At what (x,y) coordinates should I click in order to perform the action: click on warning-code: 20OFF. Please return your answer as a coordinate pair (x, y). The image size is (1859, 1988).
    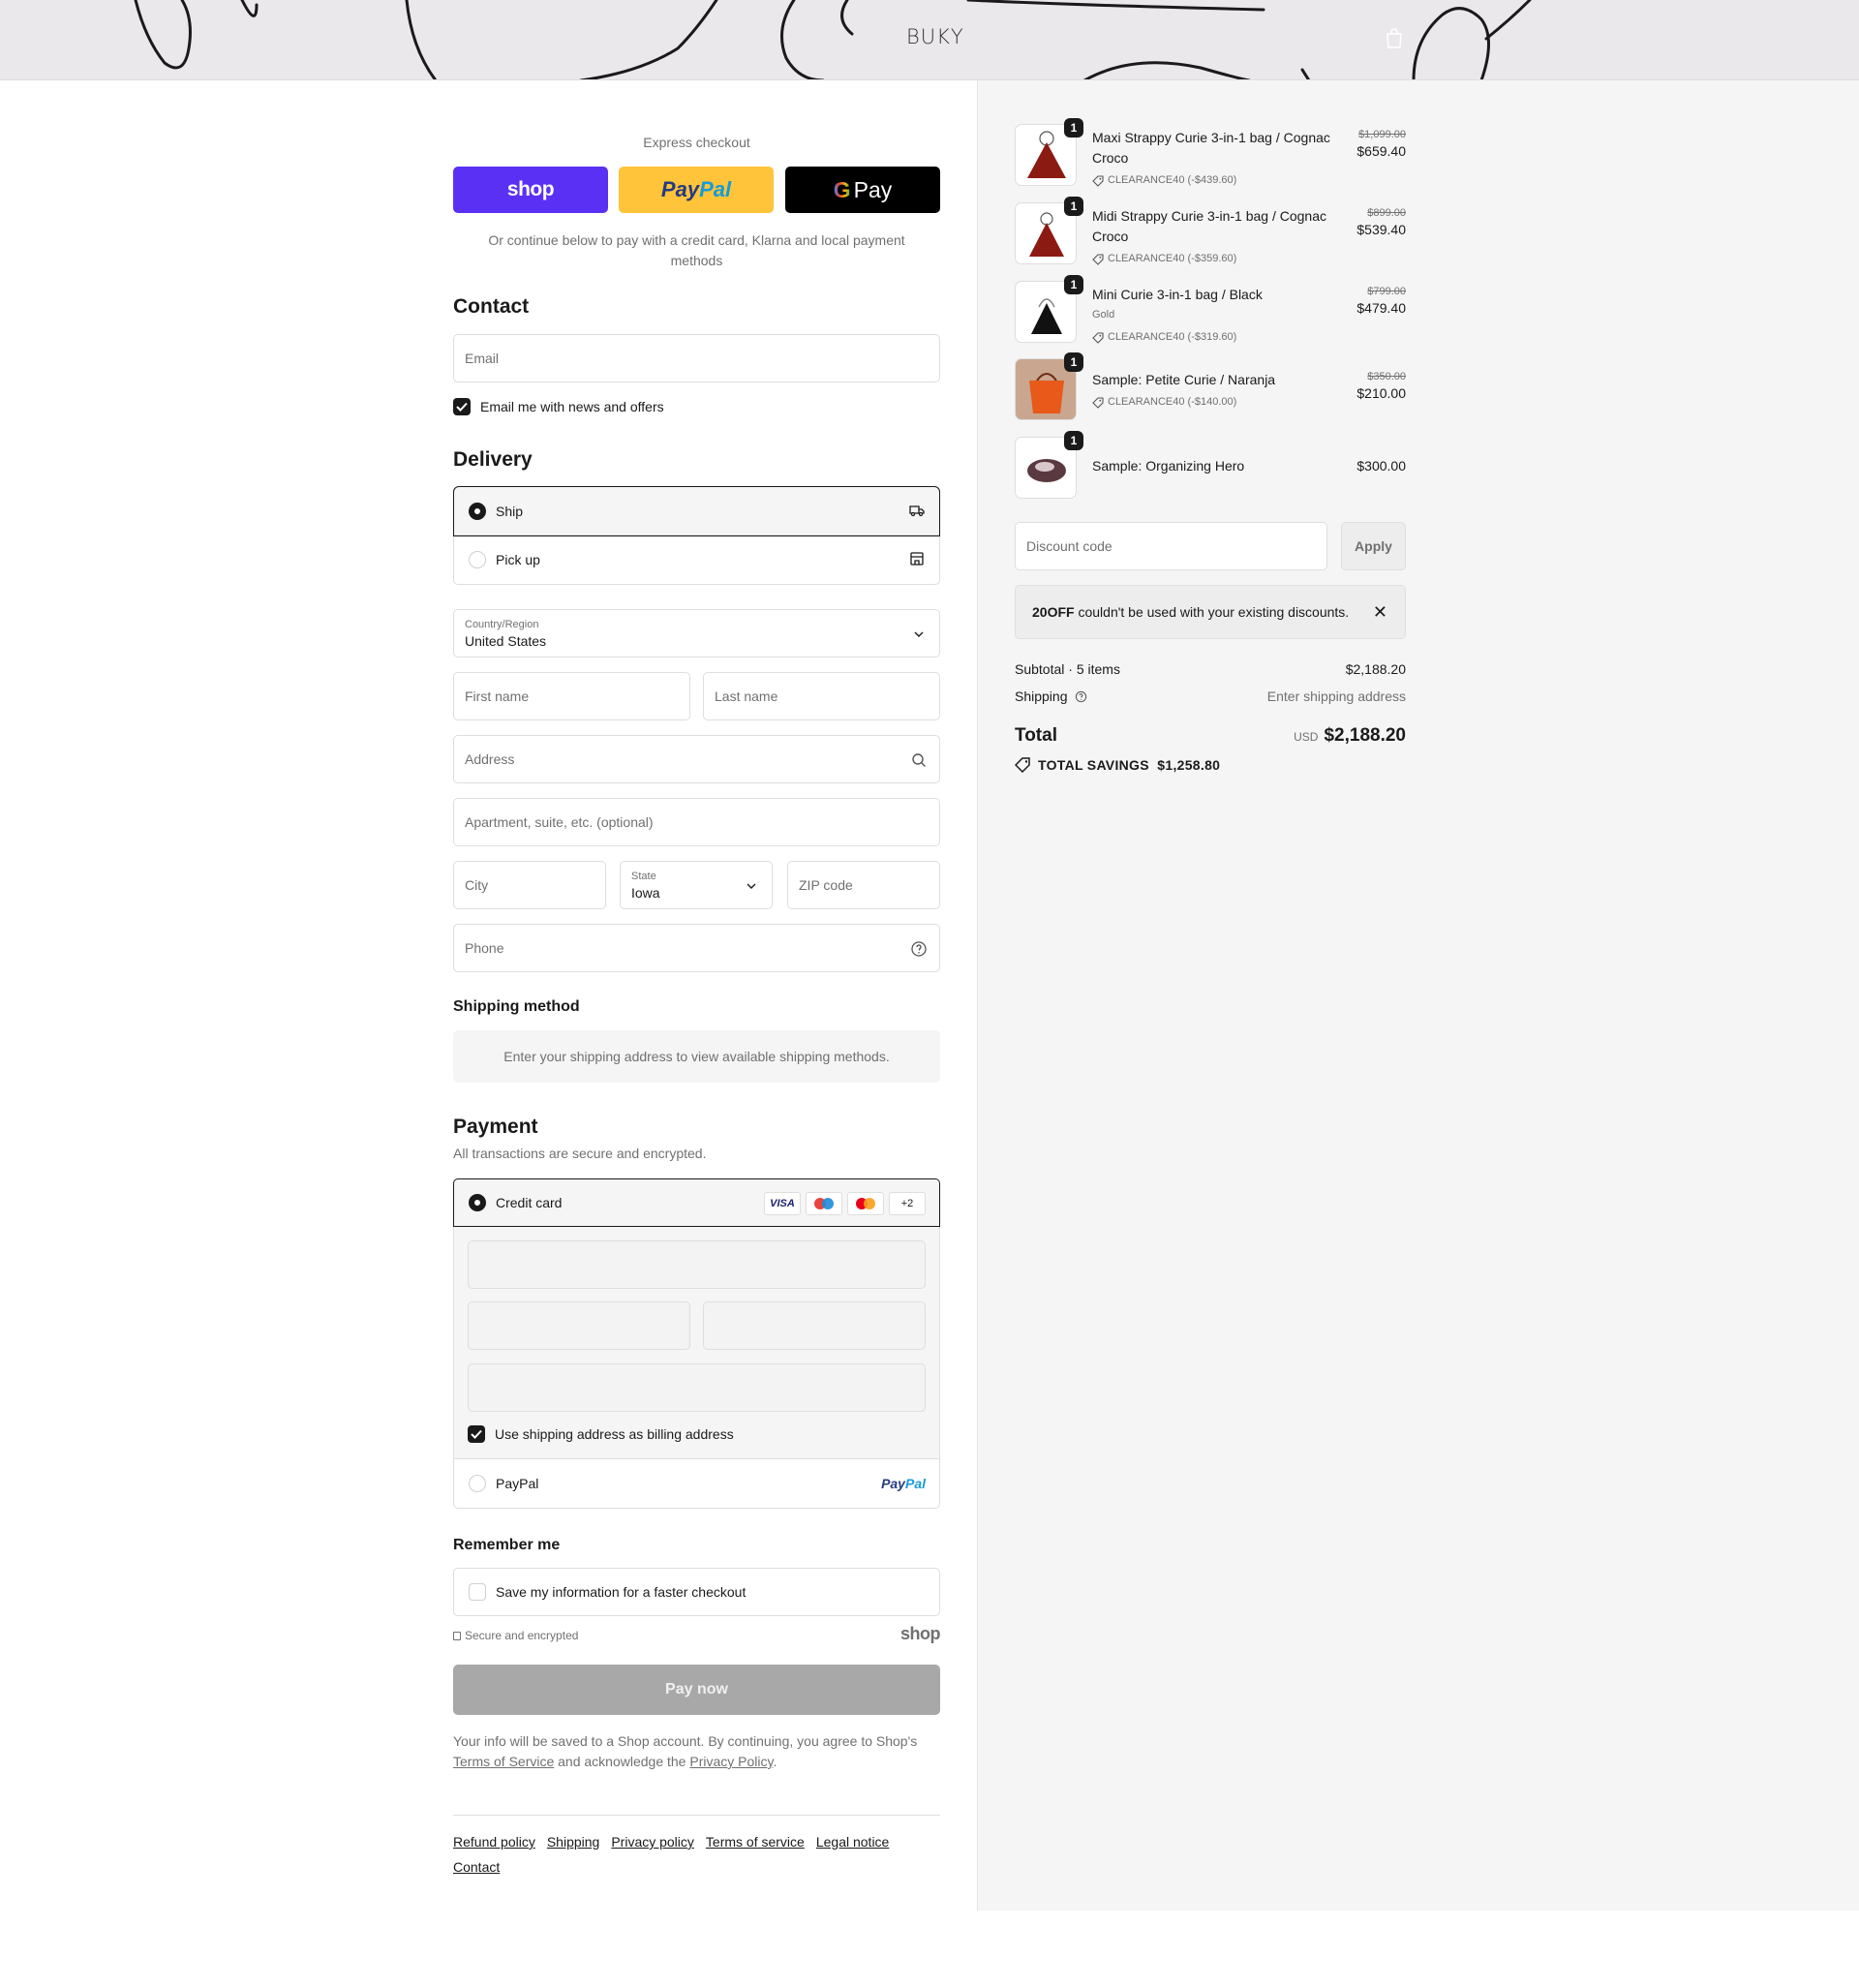
    Looking at the image, I should click on (1053, 612).